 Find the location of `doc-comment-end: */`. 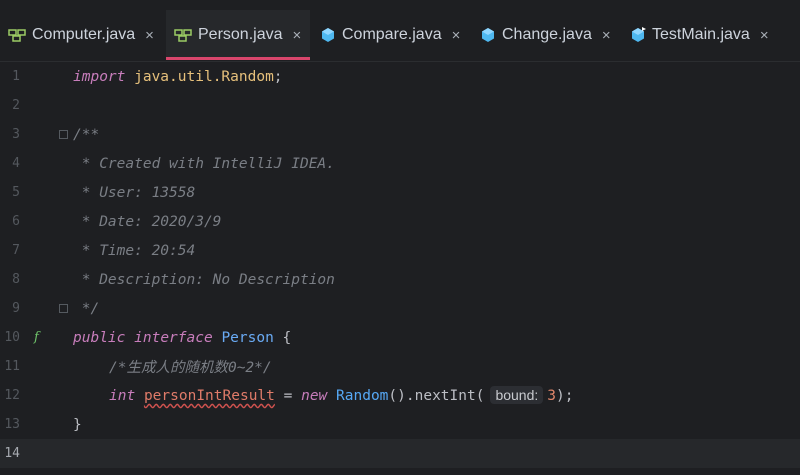

doc-comment-end: */ is located at coordinates (86, 308).